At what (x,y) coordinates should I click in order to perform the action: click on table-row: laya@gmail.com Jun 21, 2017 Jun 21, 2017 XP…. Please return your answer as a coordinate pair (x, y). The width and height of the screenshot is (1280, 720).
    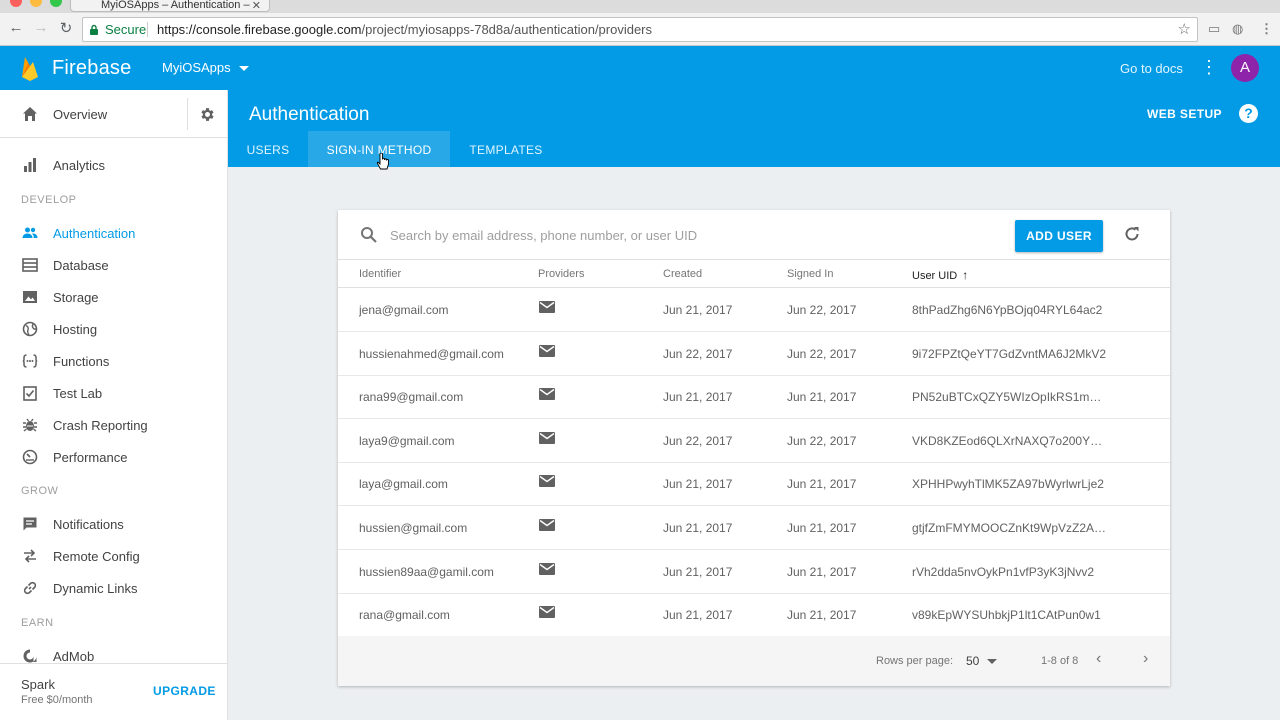
    Looking at the image, I should click on (754, 484).